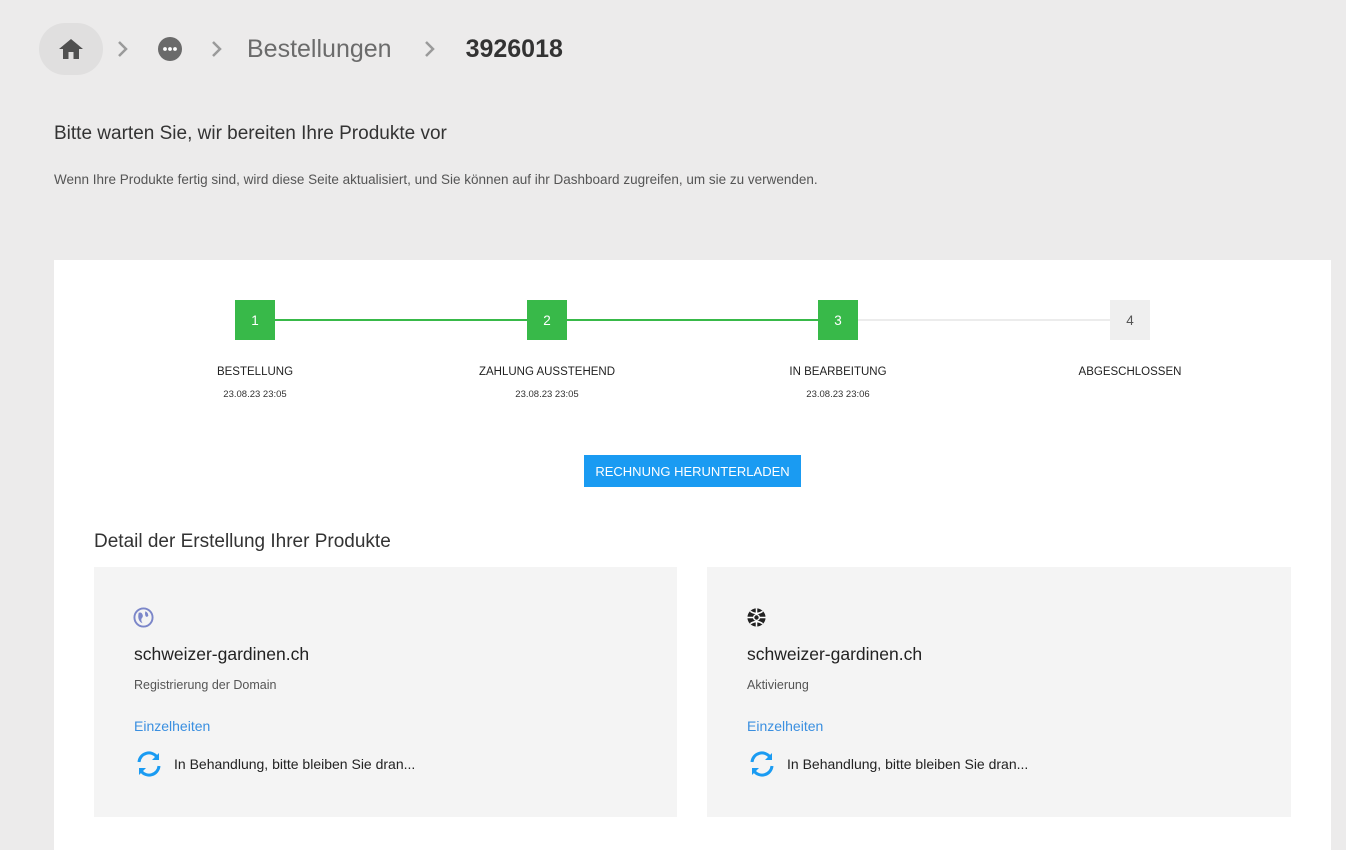  What do you see at coordinates (778, 685) in the screenshot?
I see `product-type: Aktivierung` at bounding box center [778, 685].